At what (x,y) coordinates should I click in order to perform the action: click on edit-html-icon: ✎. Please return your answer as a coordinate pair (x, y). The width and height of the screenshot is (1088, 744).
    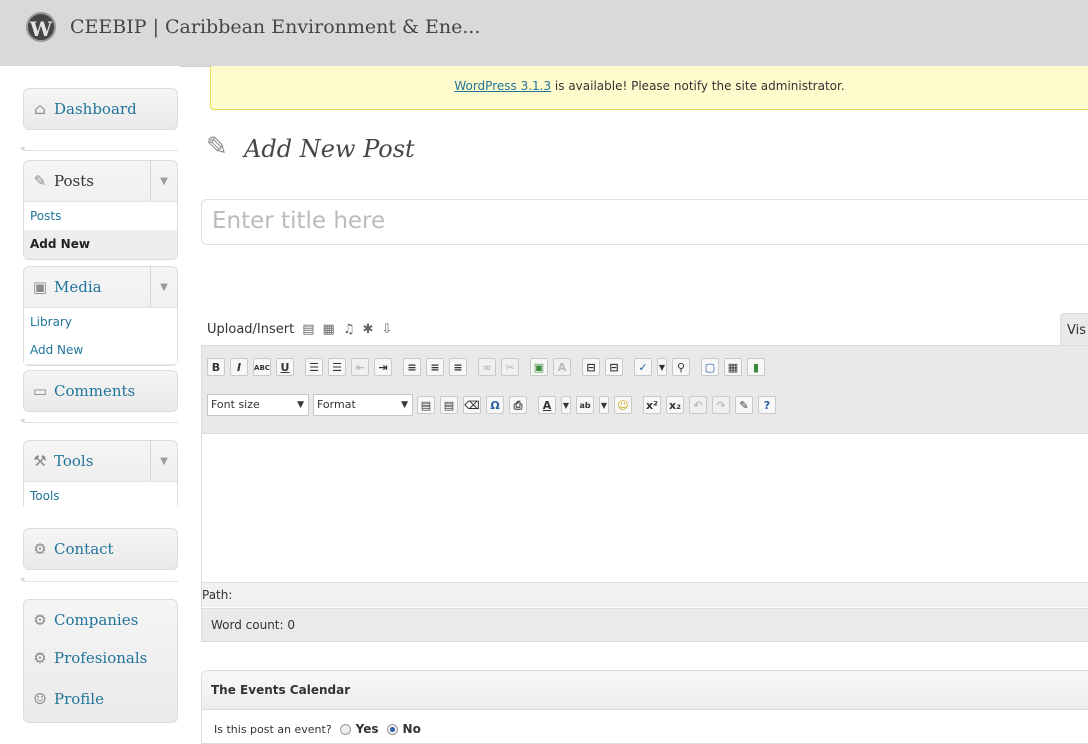
    Looking at the image, I should click on (744, 405).